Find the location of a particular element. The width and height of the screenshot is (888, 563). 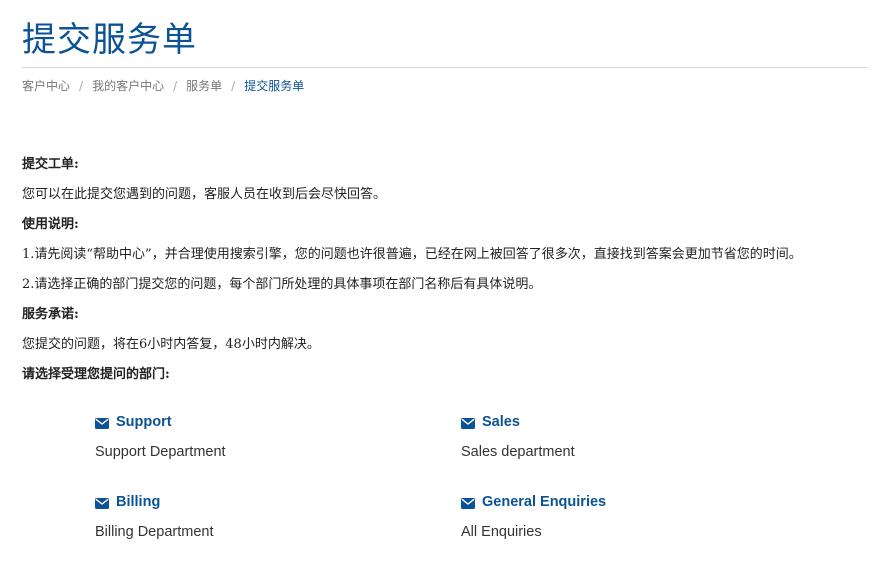

breadcrumb: 客户中心 / 我的客户中心 / 服务单 / 提交服务单 is located at coordinates (163, 86).